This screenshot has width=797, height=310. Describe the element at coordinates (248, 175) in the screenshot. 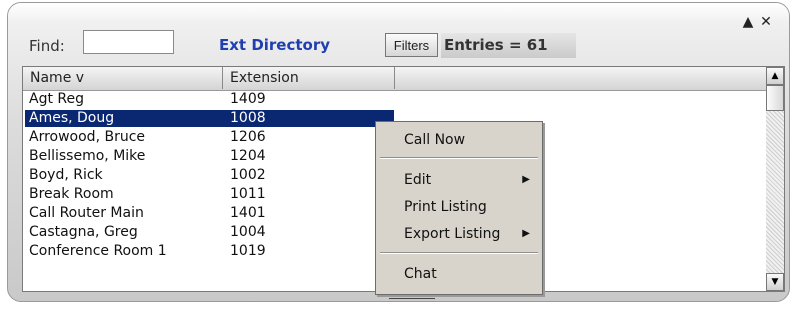

I see `row-extension: 1002` at that location.